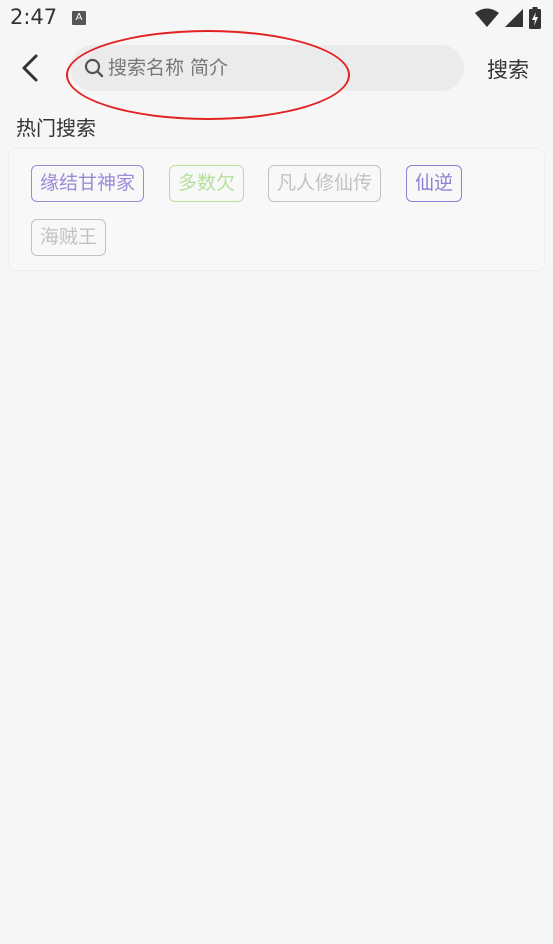  I want to click on search-header: 搜索, so click(276, 75).